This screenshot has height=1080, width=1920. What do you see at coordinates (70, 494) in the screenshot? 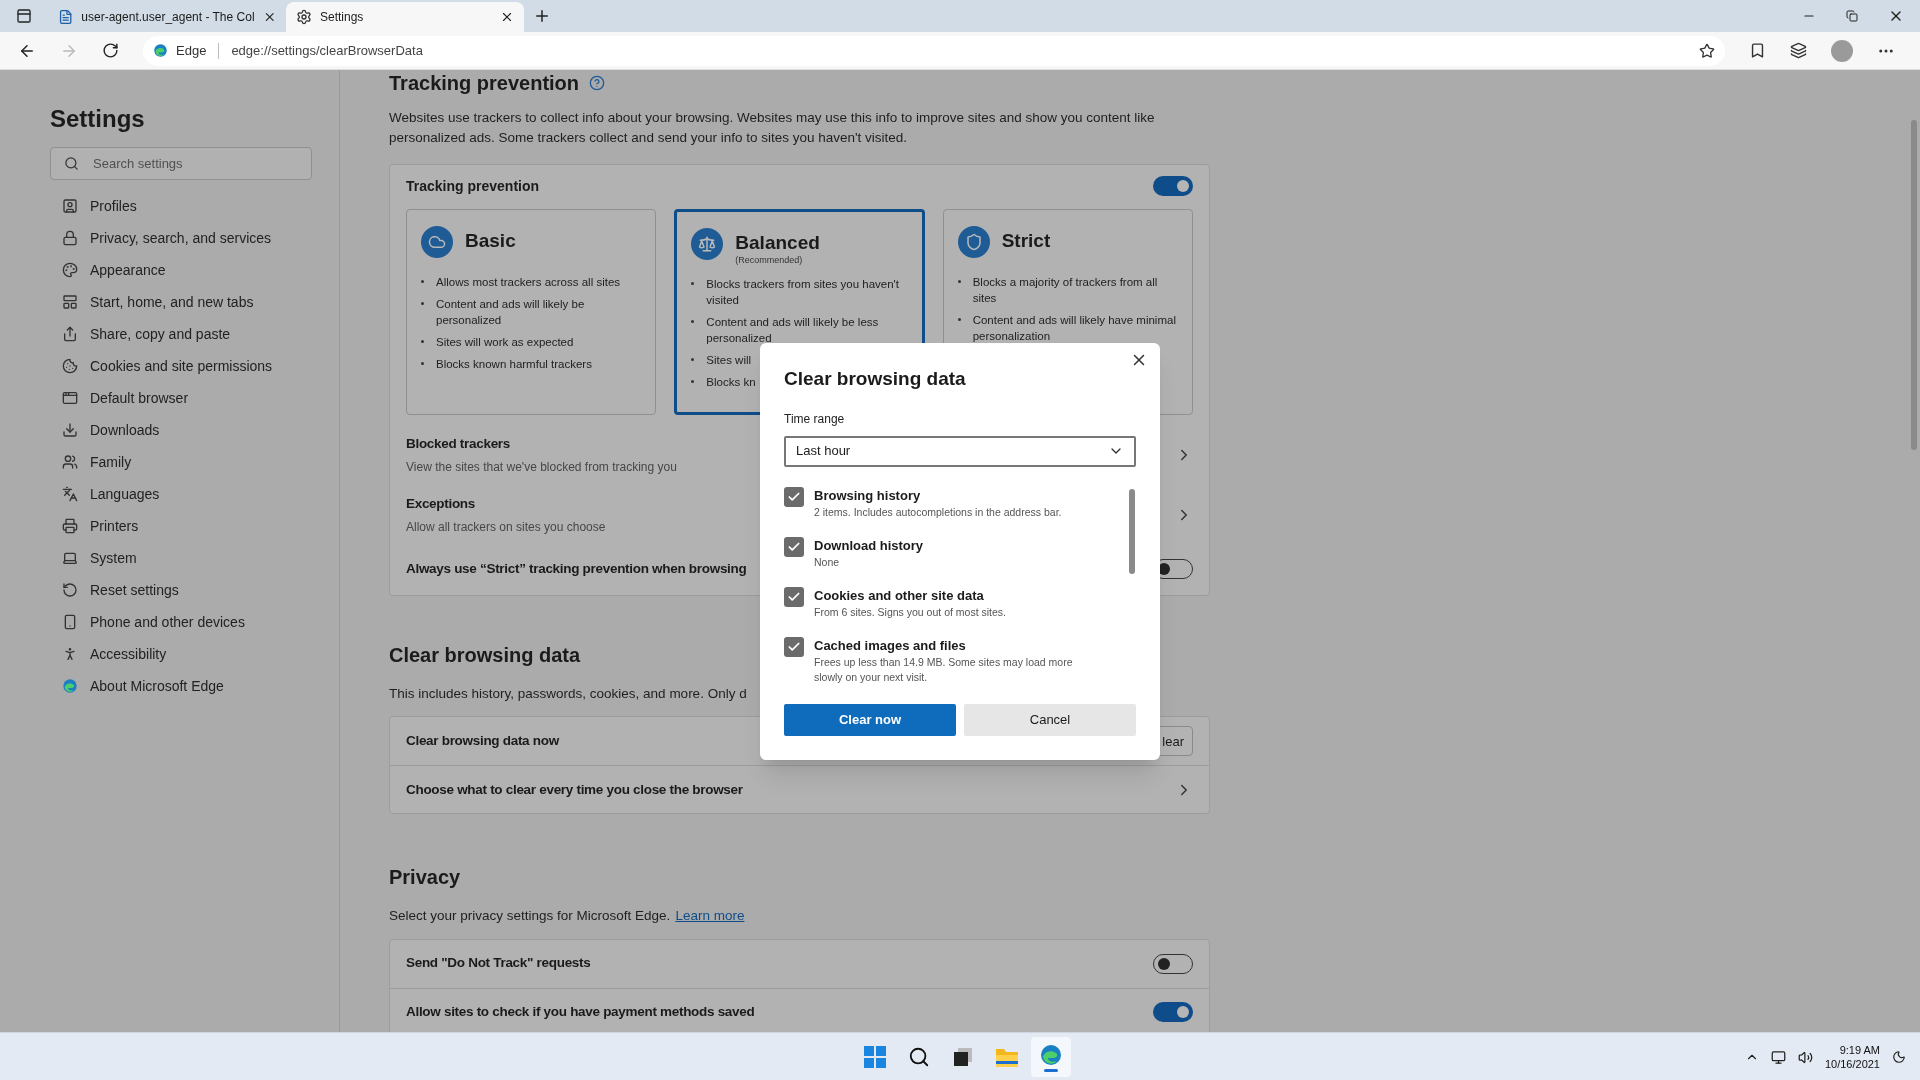
I see `languages-icon` at bounding box center [70, 494].